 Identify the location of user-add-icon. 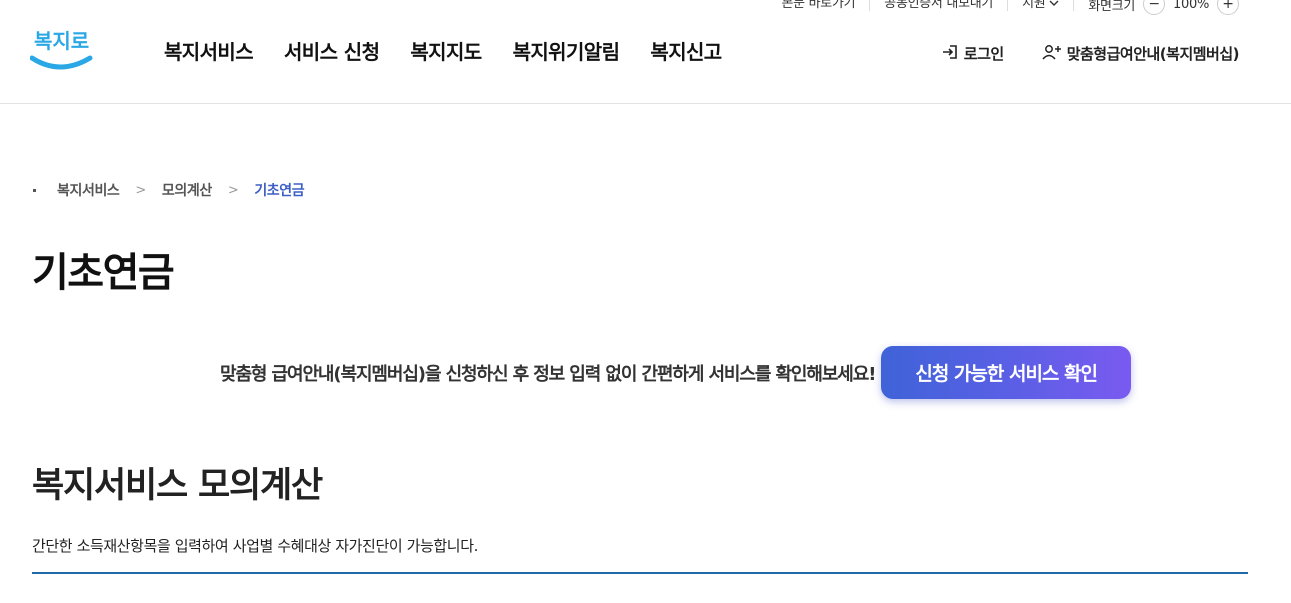
(1052, 54).